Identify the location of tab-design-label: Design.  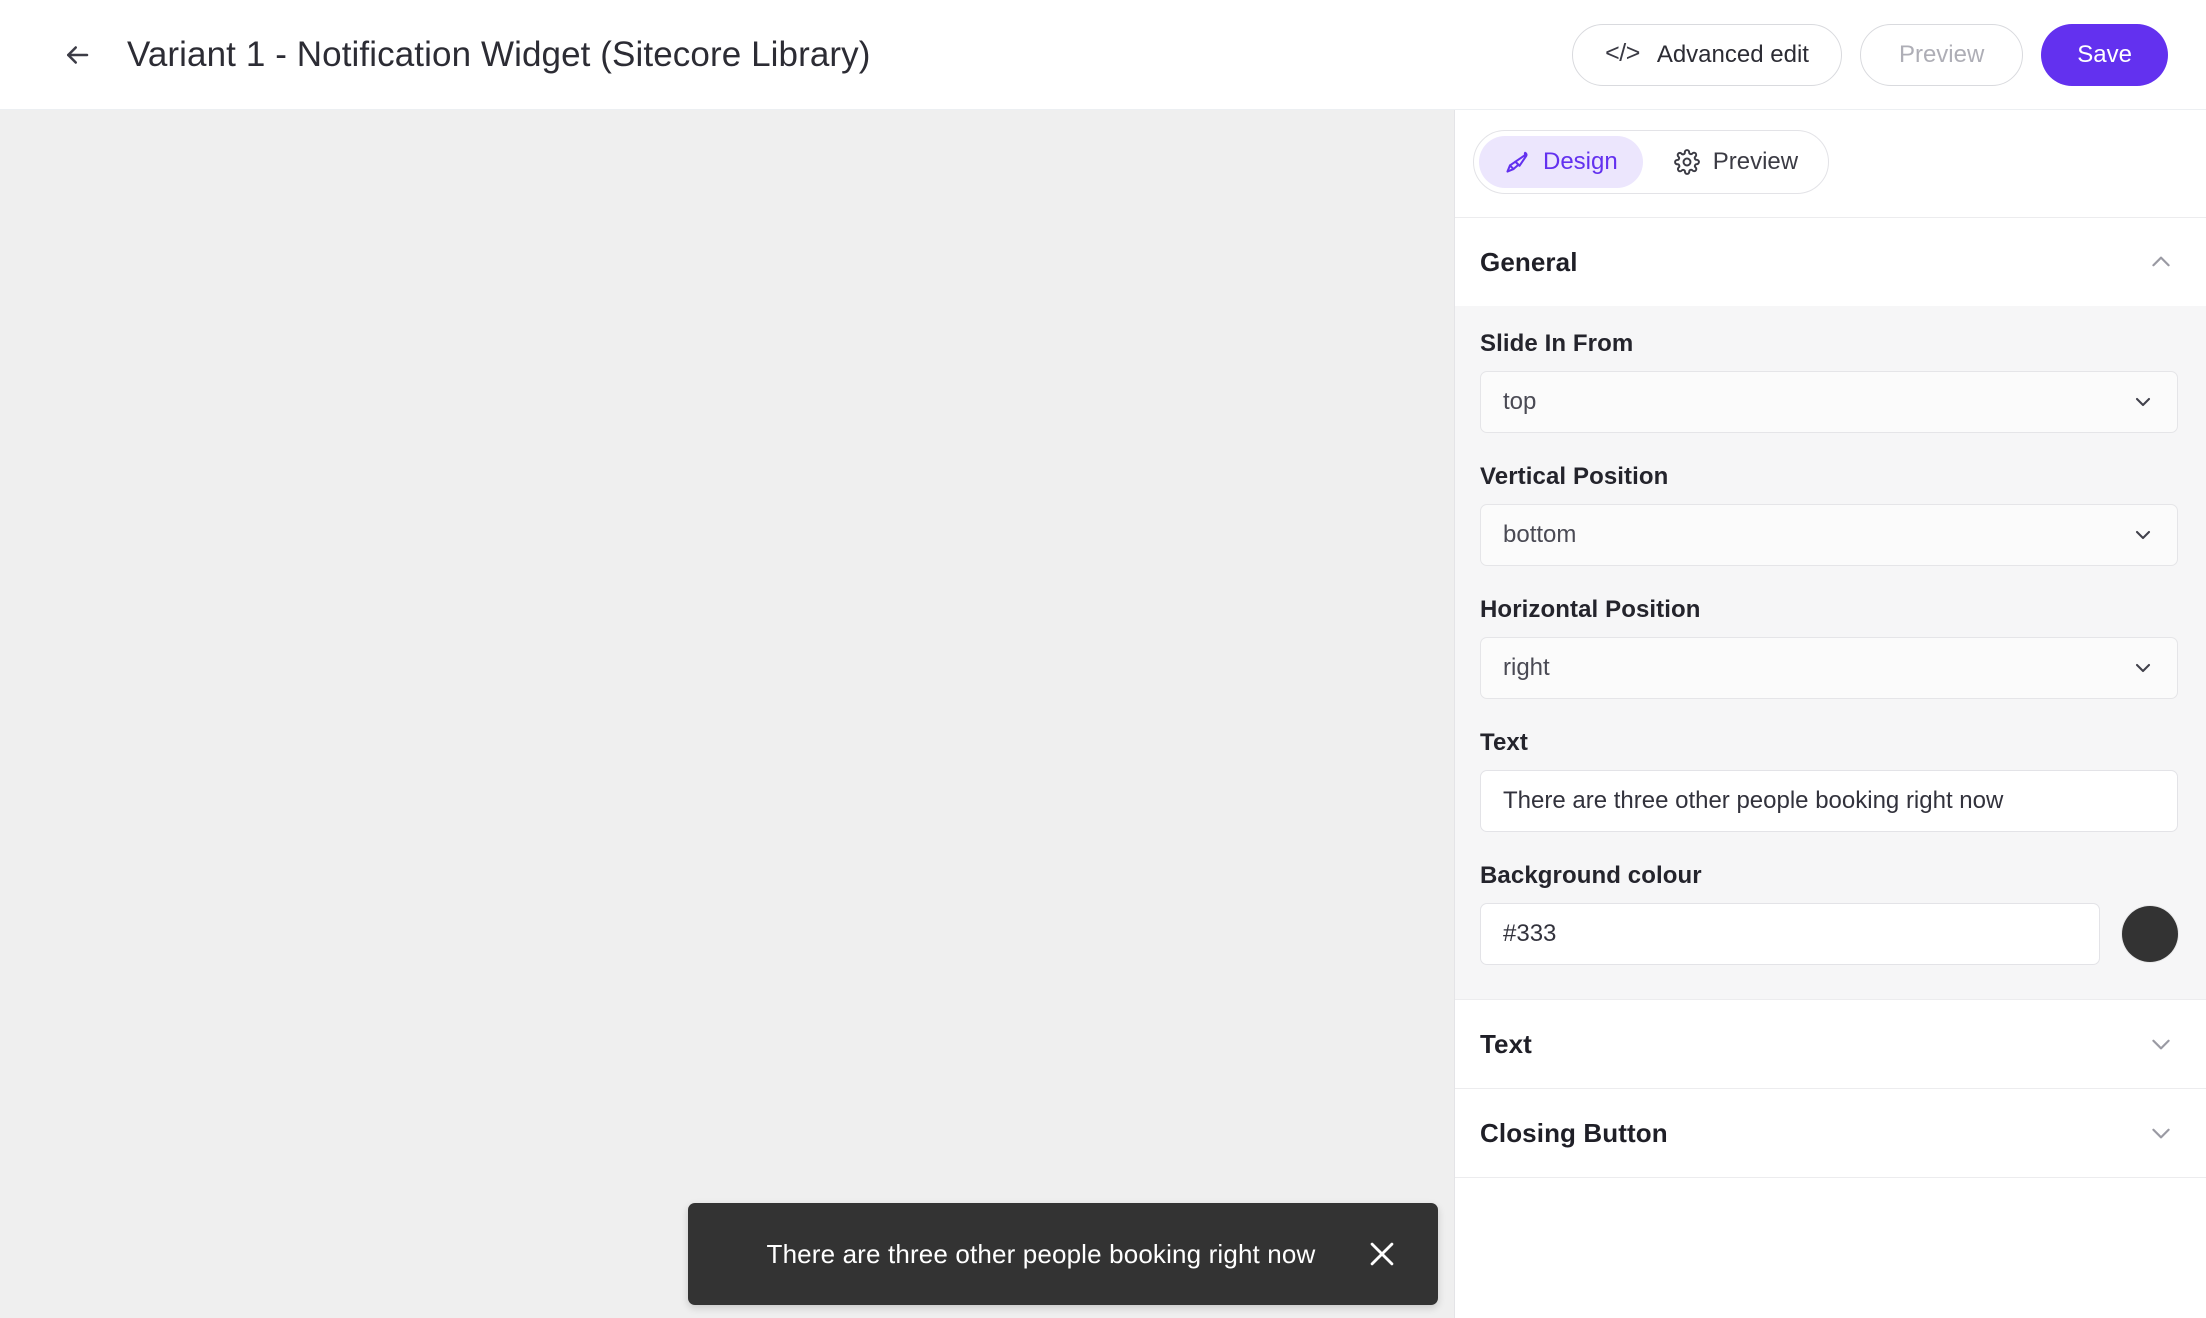
(1580, 161).